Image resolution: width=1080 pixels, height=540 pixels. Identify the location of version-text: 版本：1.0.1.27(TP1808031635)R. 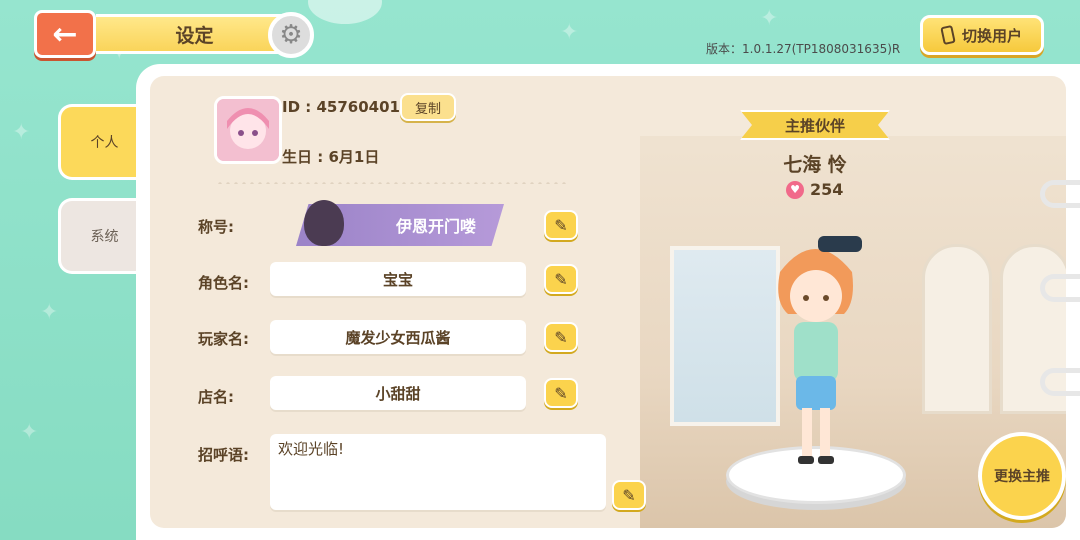
(803, 49).